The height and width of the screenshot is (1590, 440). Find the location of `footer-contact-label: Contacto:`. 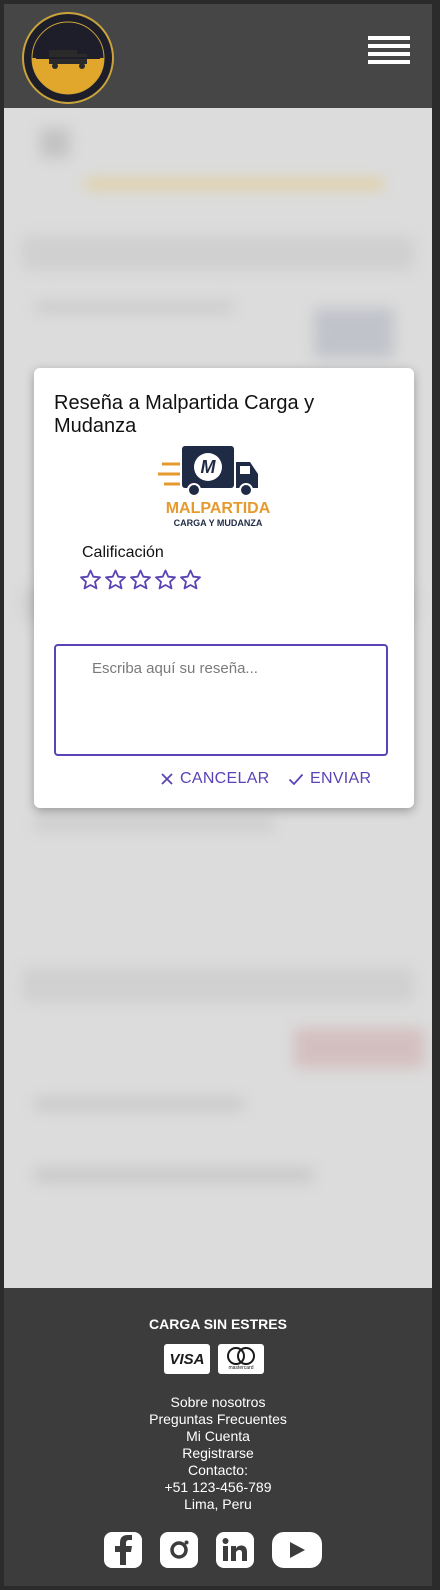

footer-contact-label: Contacto: is located at coordinates (218, 1470).